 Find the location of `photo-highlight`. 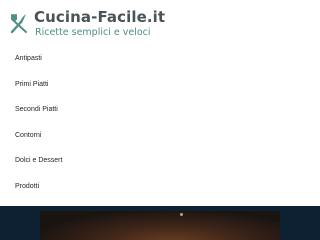

photo-highlight is located at coordinates (181, 214).